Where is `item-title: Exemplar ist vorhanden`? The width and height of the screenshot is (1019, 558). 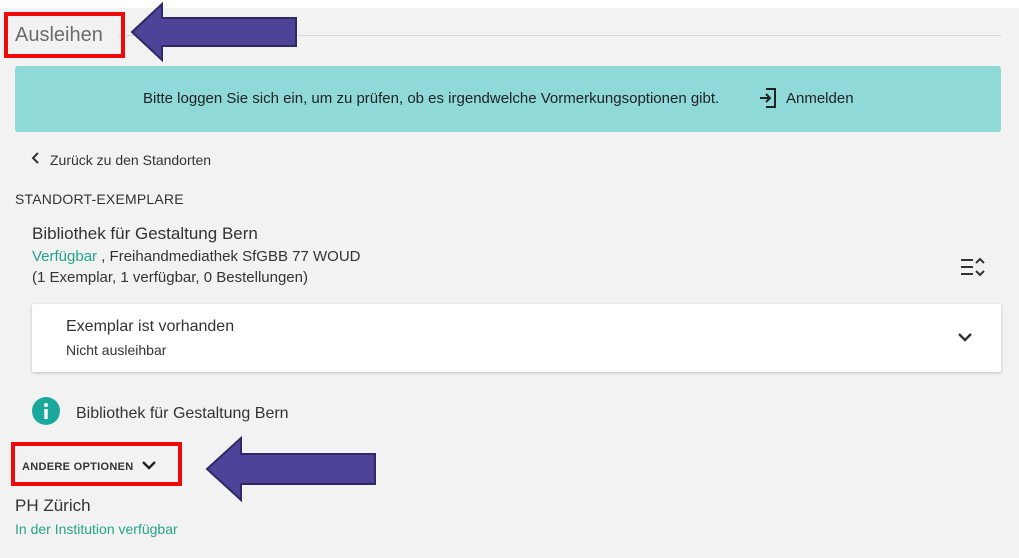 item-title: Exemplar ist vorhanden is located at coordinates (150, 326).